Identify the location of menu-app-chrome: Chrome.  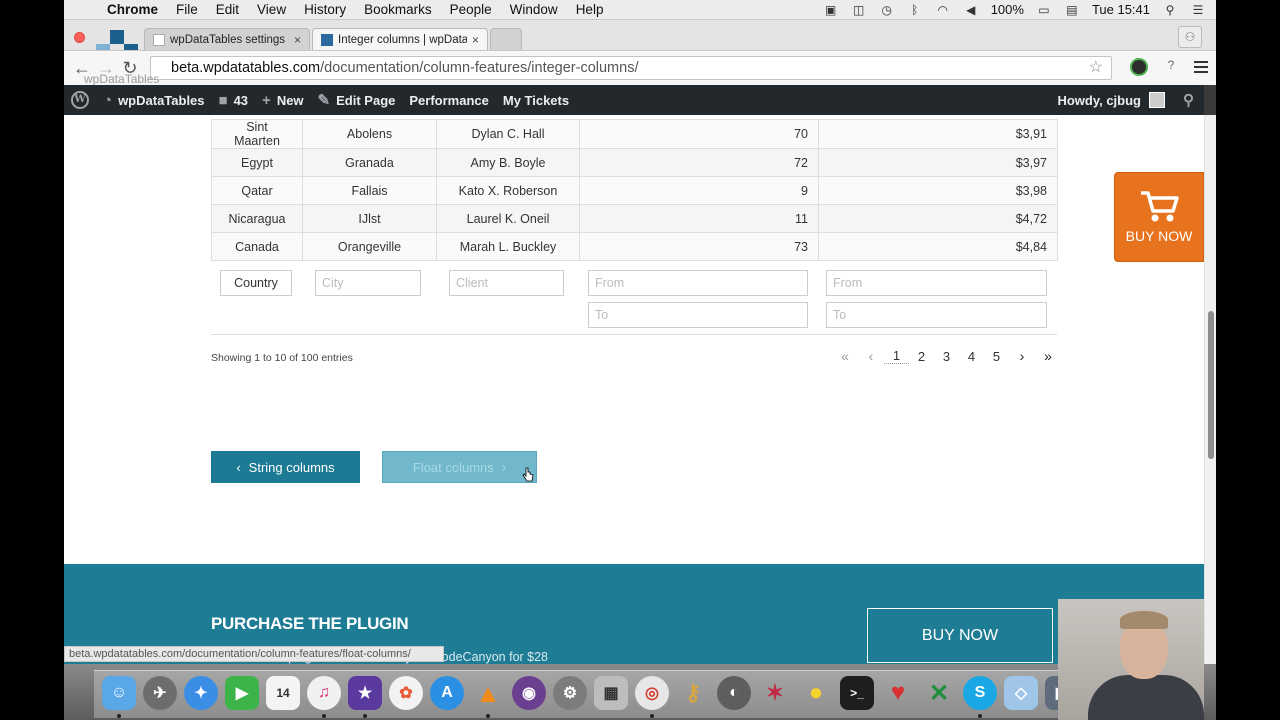
(132, 10).